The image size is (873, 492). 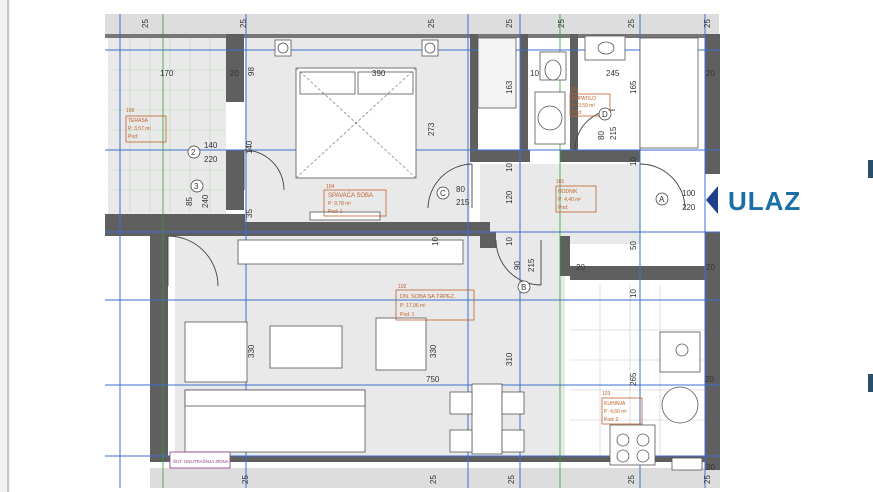 What do you see at coordinates (517, 265) in the screenshot?
I see `dimension-label: 90` at bounding box center [517, 265].